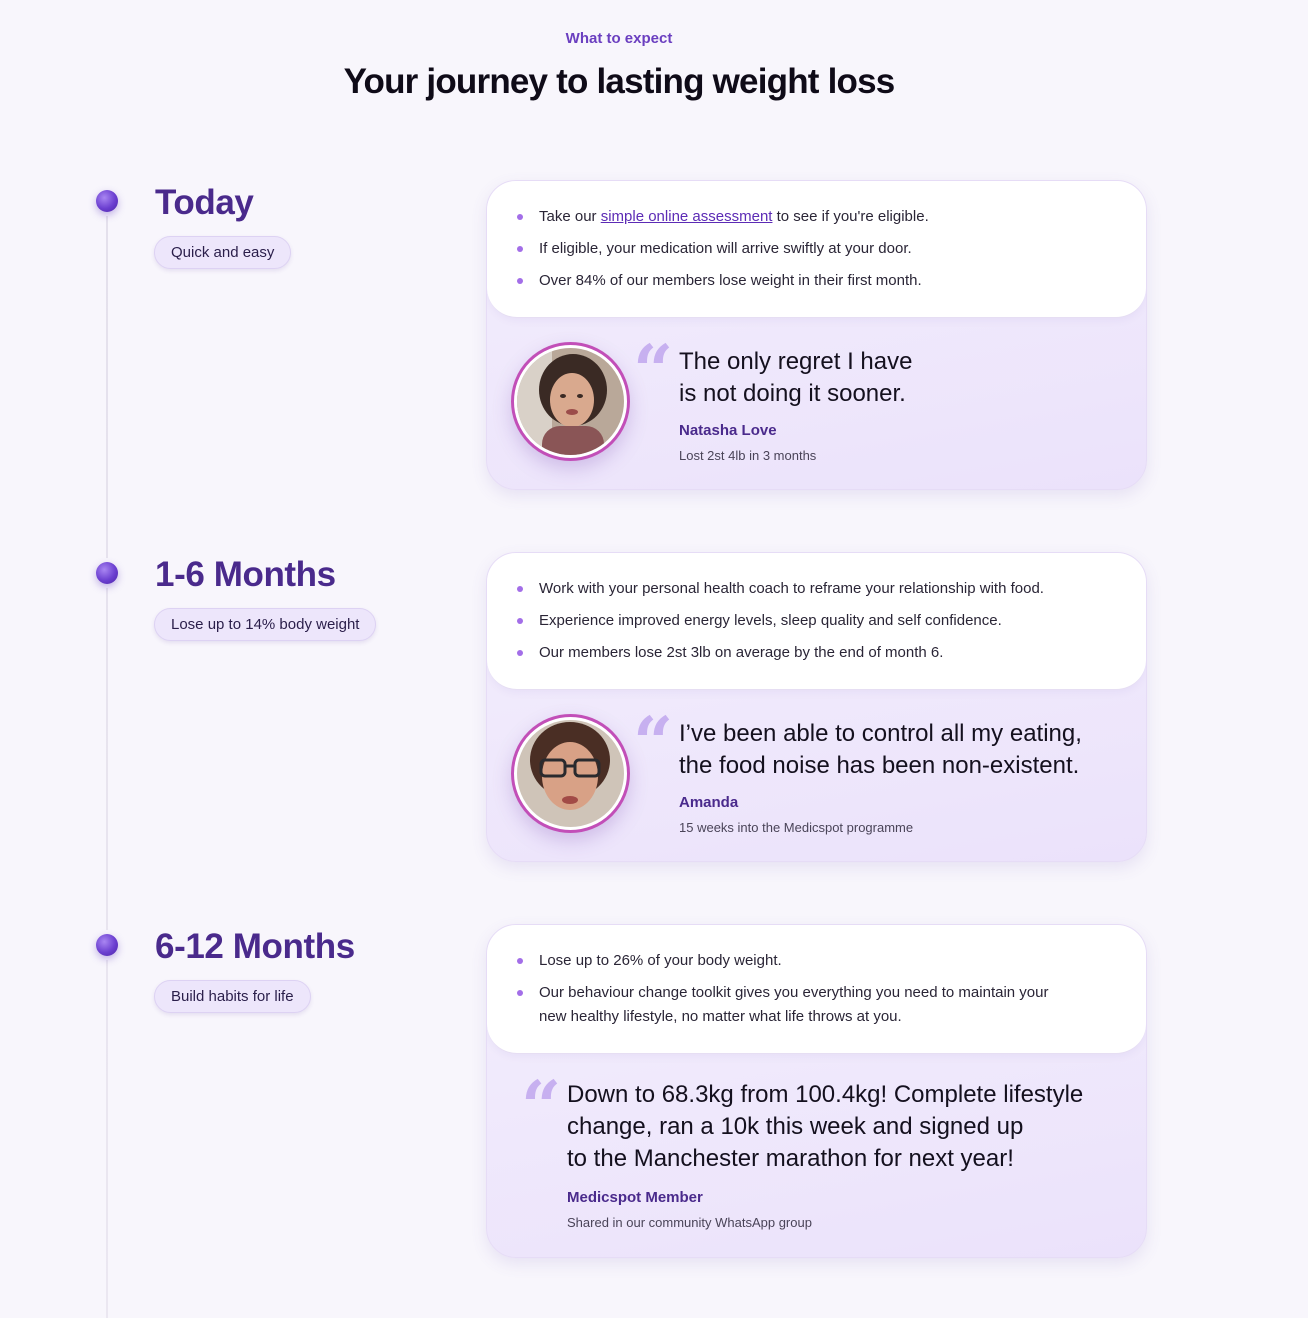 The height and width of the screenshot is (1318, 1308). What do you see at coordinates (619, 81) in the screenshot?
I see `page-title: Your journey to lasting weight loss` at bounding box center [619, 81].